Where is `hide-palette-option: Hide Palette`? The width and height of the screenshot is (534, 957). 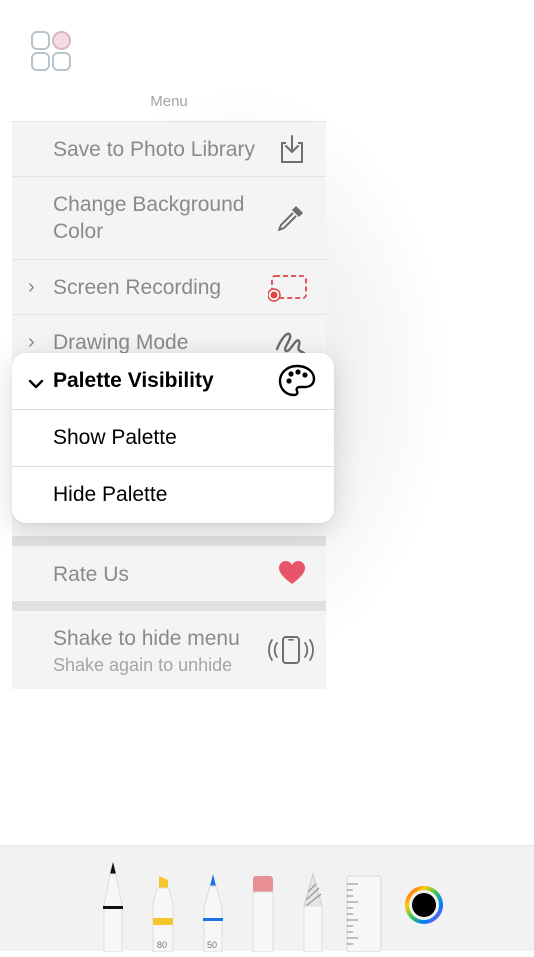
hide-palette-option: Hide Palette is located at coordinates (173, 494).